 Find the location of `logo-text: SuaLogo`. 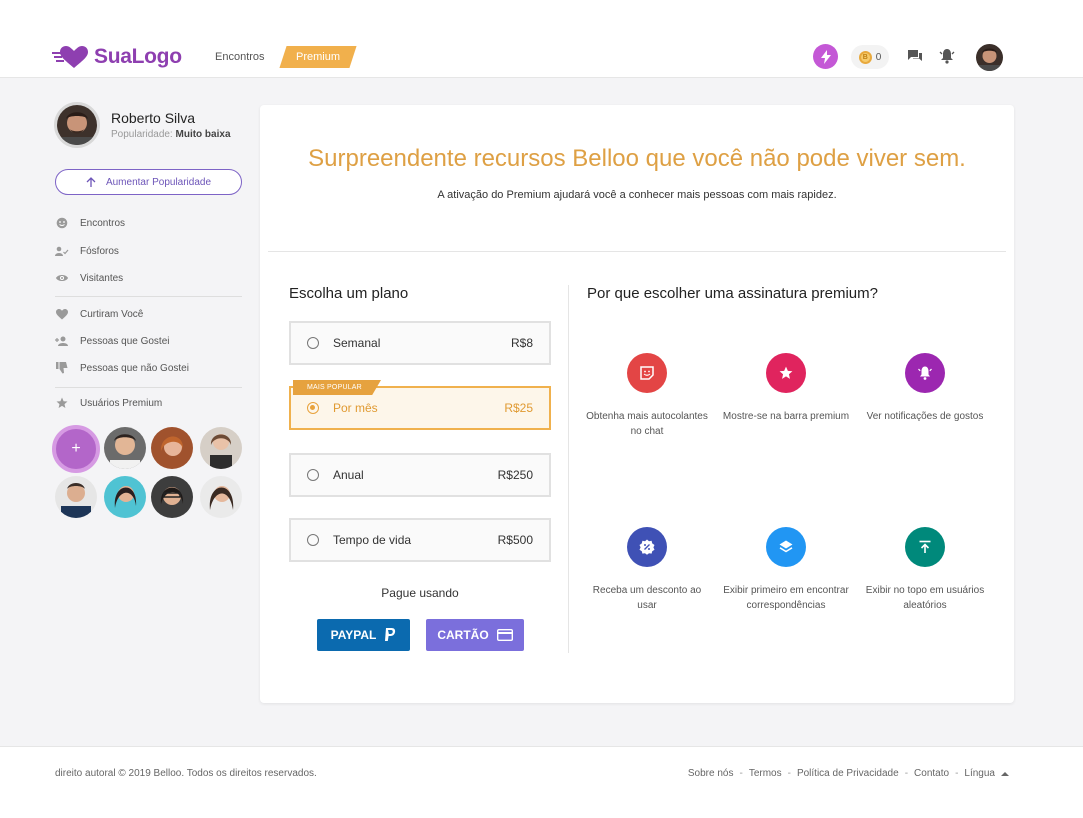

logo-text: SuaLogo is located at coordinates (138, 56).